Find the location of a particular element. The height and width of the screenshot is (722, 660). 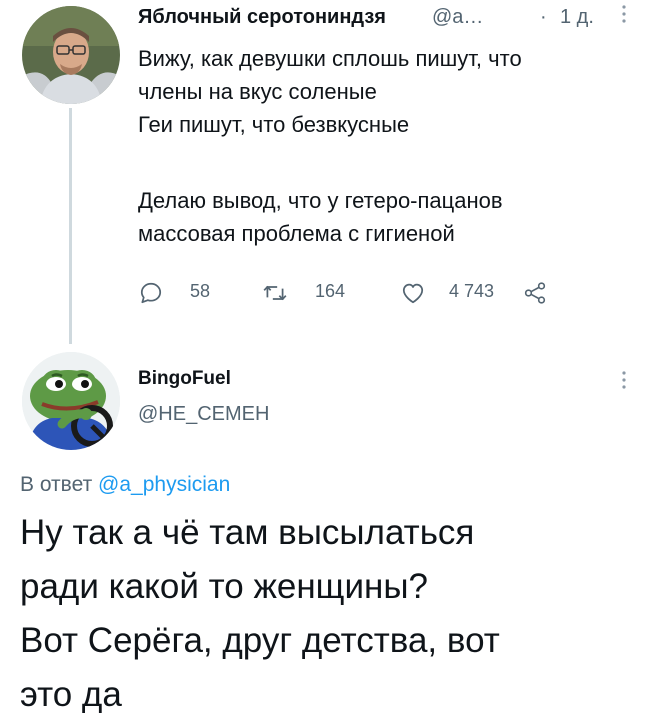

timestamp: 1 д. is located at coordinates (577, 17).